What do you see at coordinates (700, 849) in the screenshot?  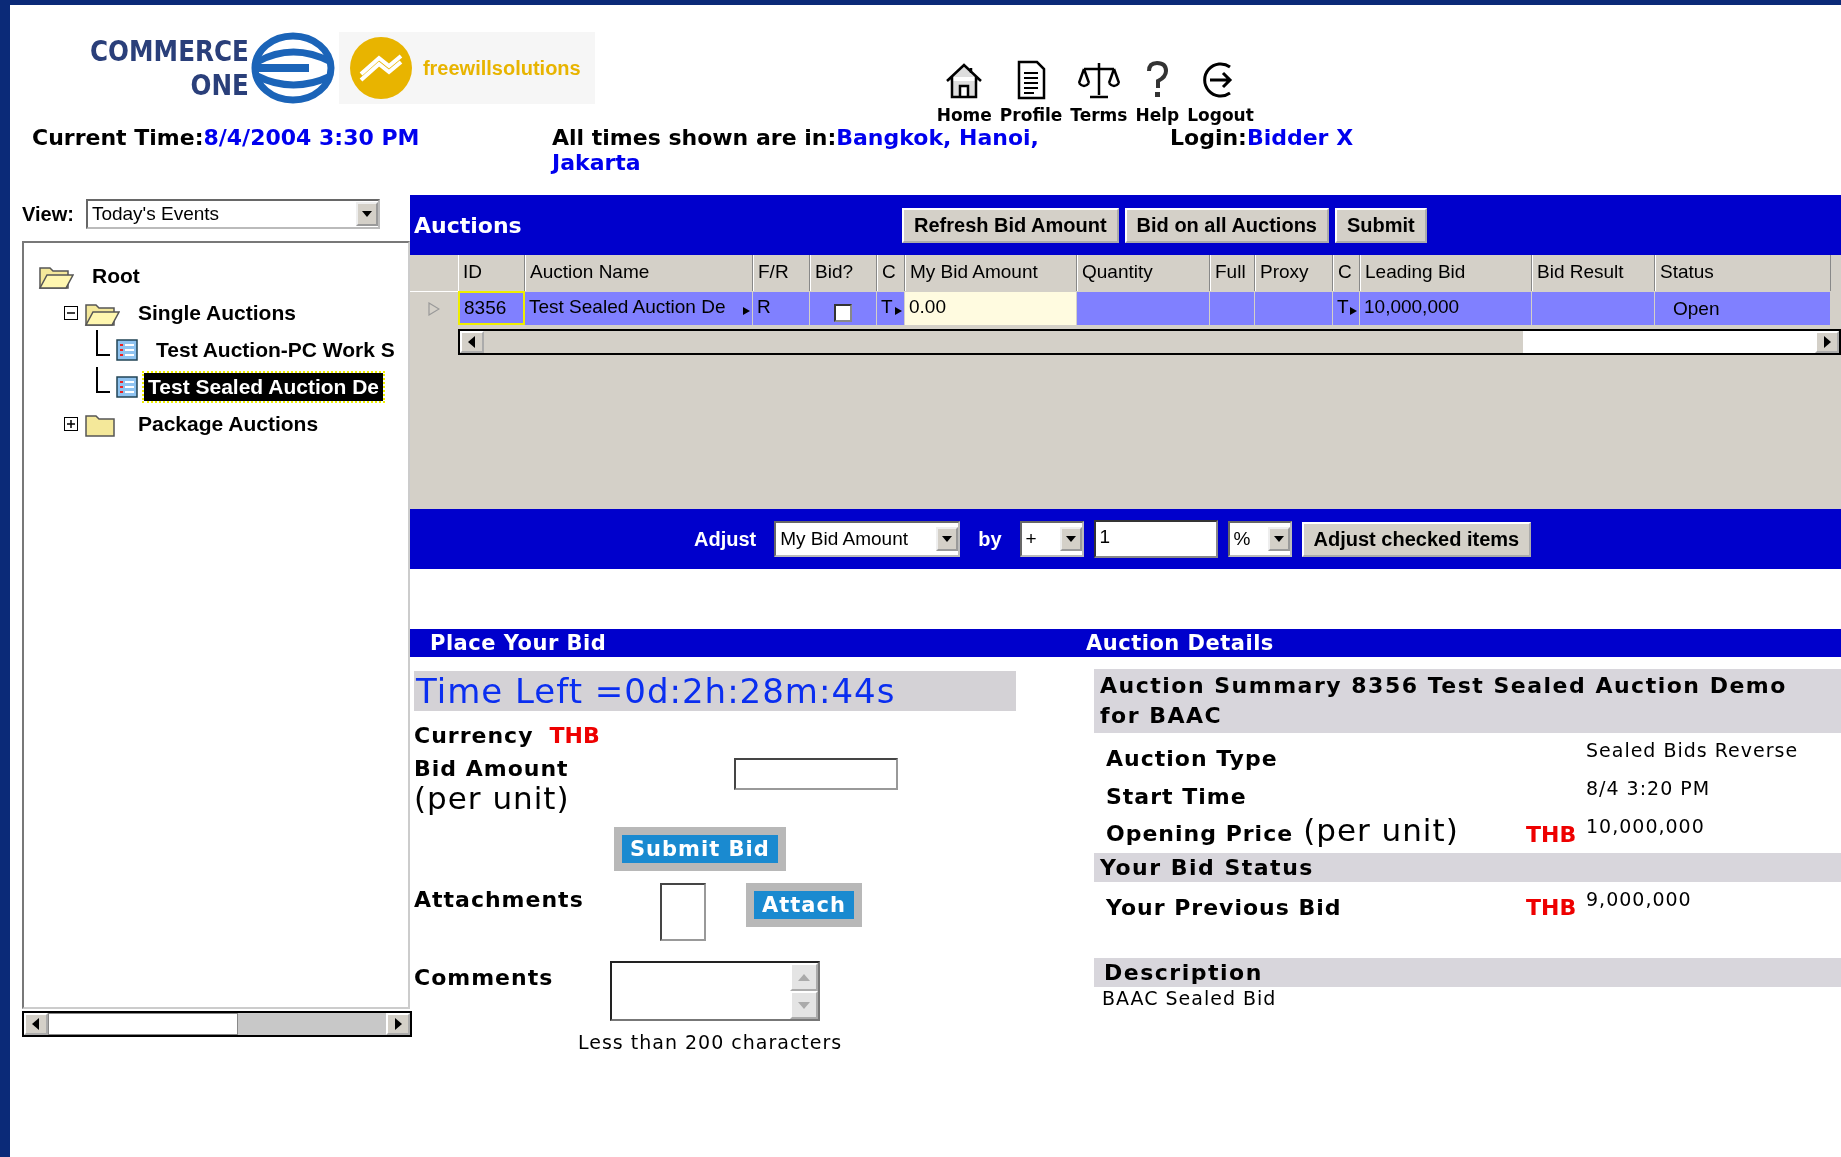 I see `submit-bid-button: Submit Bid` at bounding box center [700, 849].